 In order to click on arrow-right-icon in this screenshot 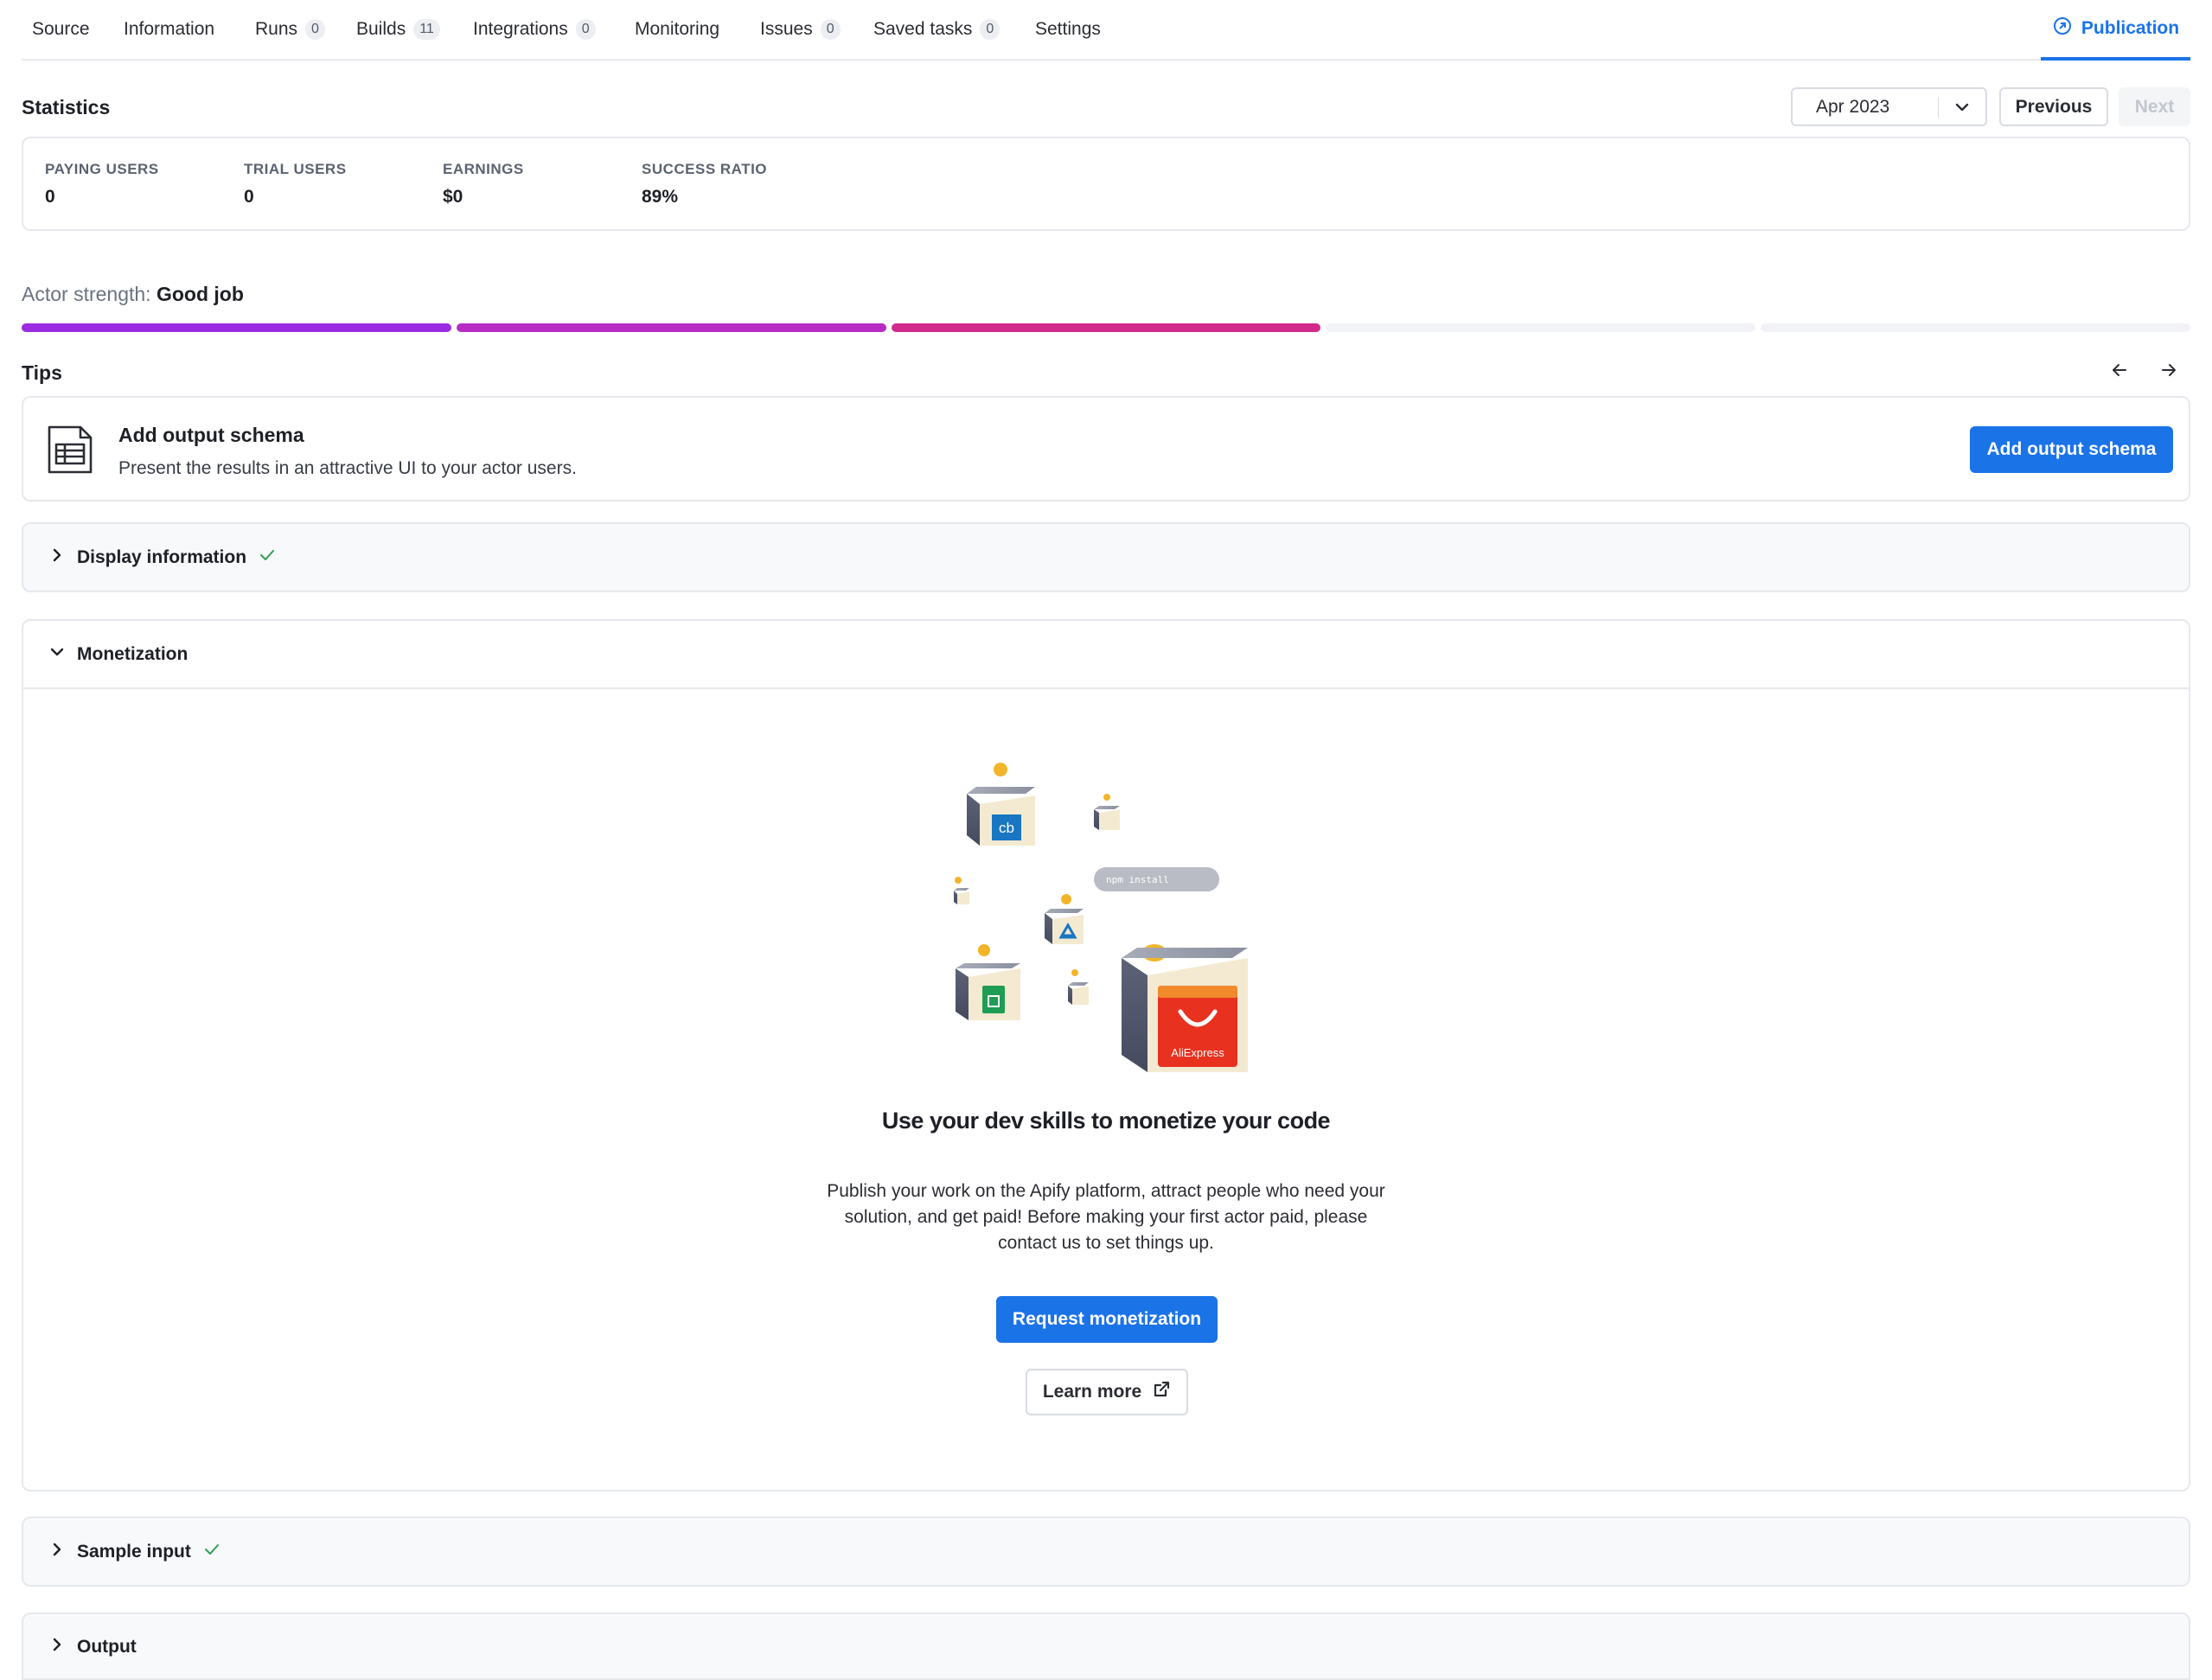, I will do `click(2168, 372)`.